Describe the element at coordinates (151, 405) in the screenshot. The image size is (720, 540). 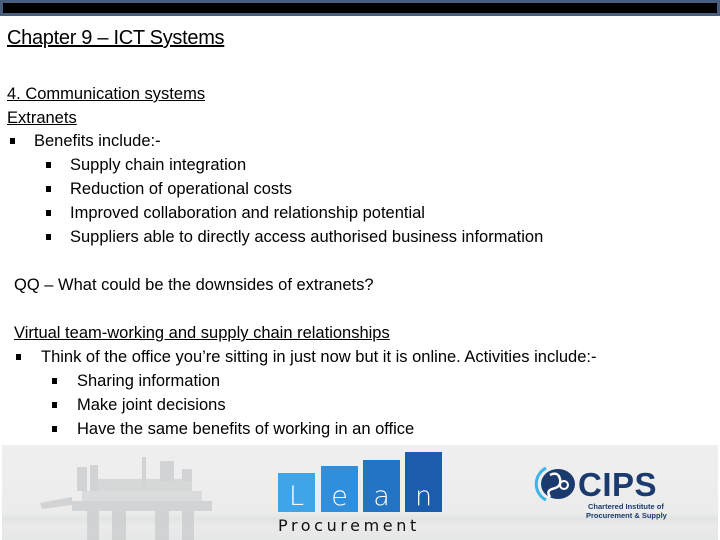
I see `list-item: Make joint decisions` at that location.